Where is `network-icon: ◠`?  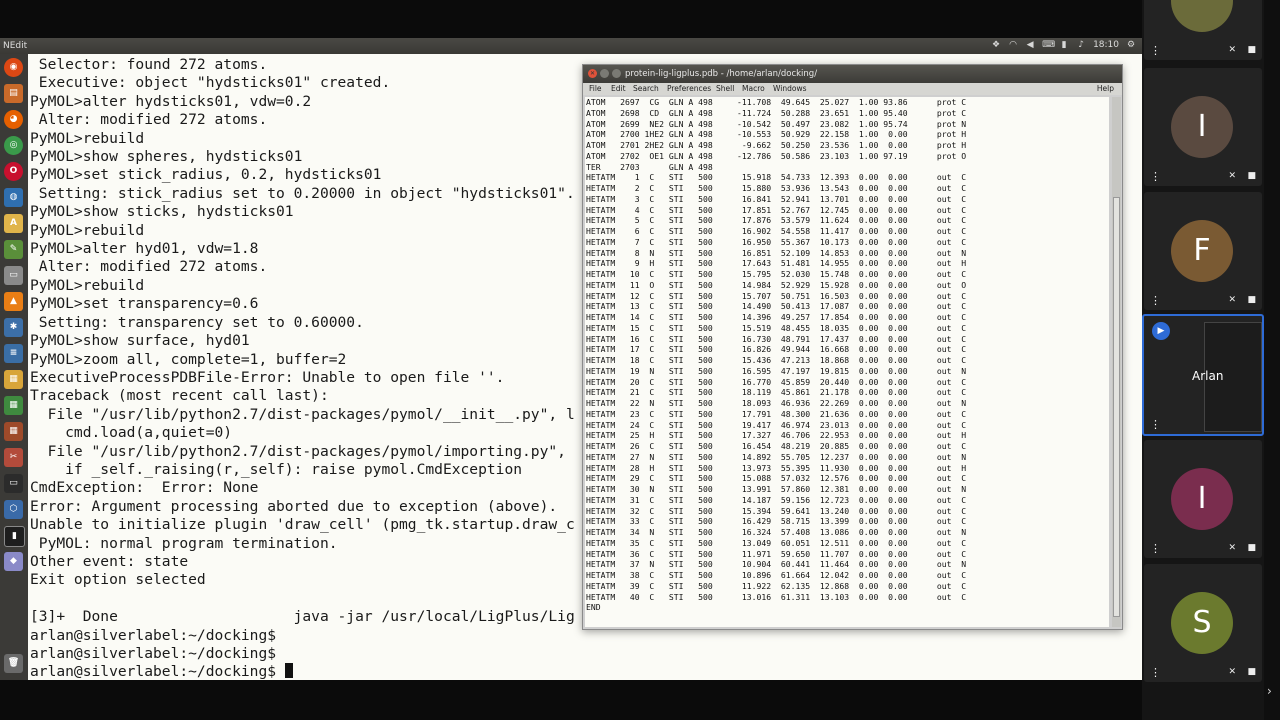
network-icon: ◠ is located at coordinates (1013, 45).